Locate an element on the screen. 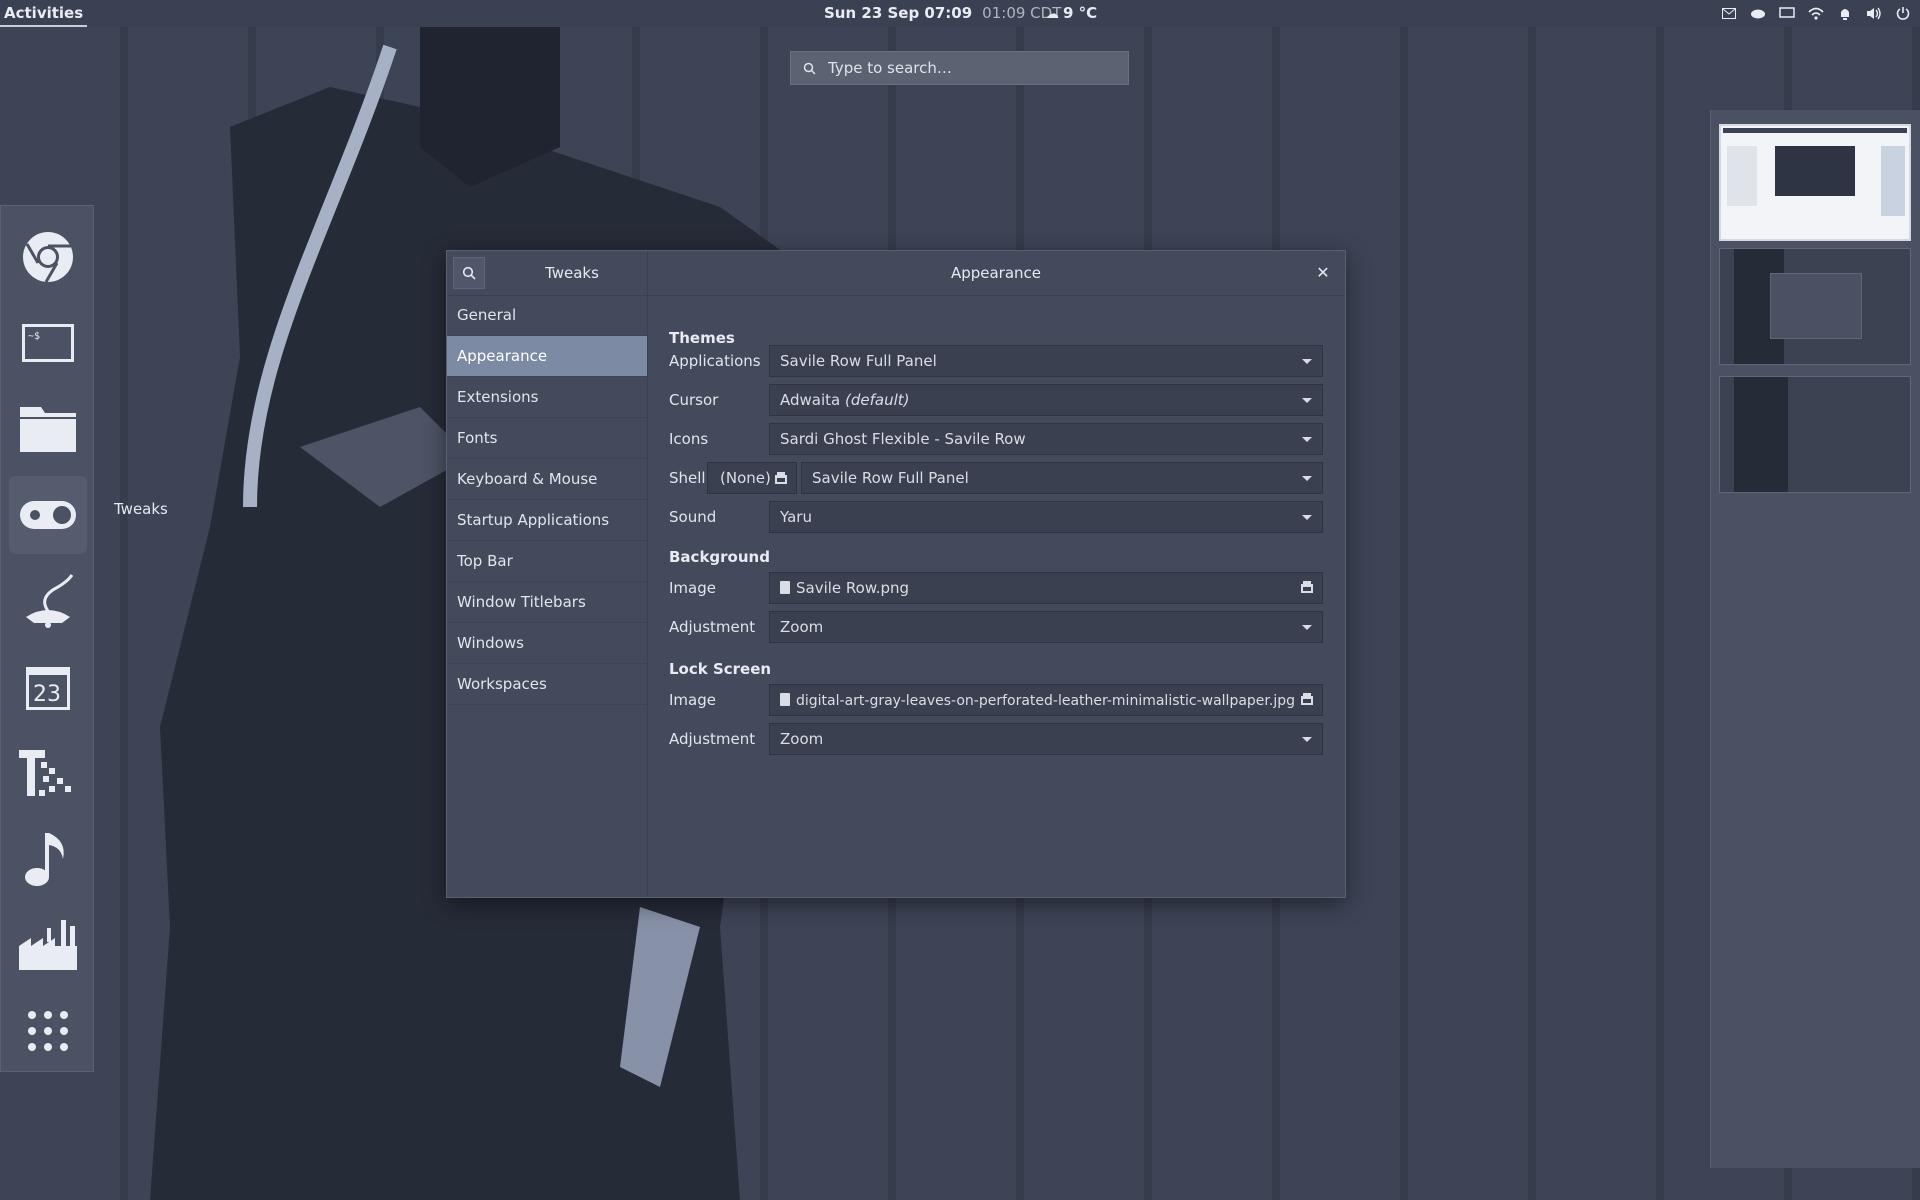  search-input is located at coordinates (963, 68).